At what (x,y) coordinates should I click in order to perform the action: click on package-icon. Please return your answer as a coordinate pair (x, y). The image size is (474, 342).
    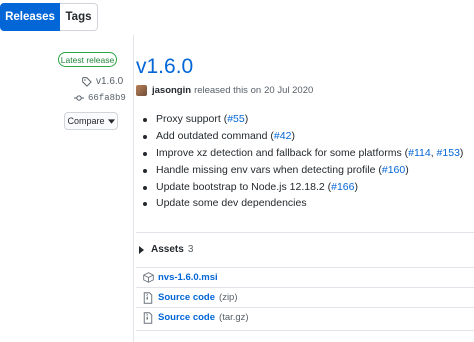
    Looking at the image, I should click on (148, 277).